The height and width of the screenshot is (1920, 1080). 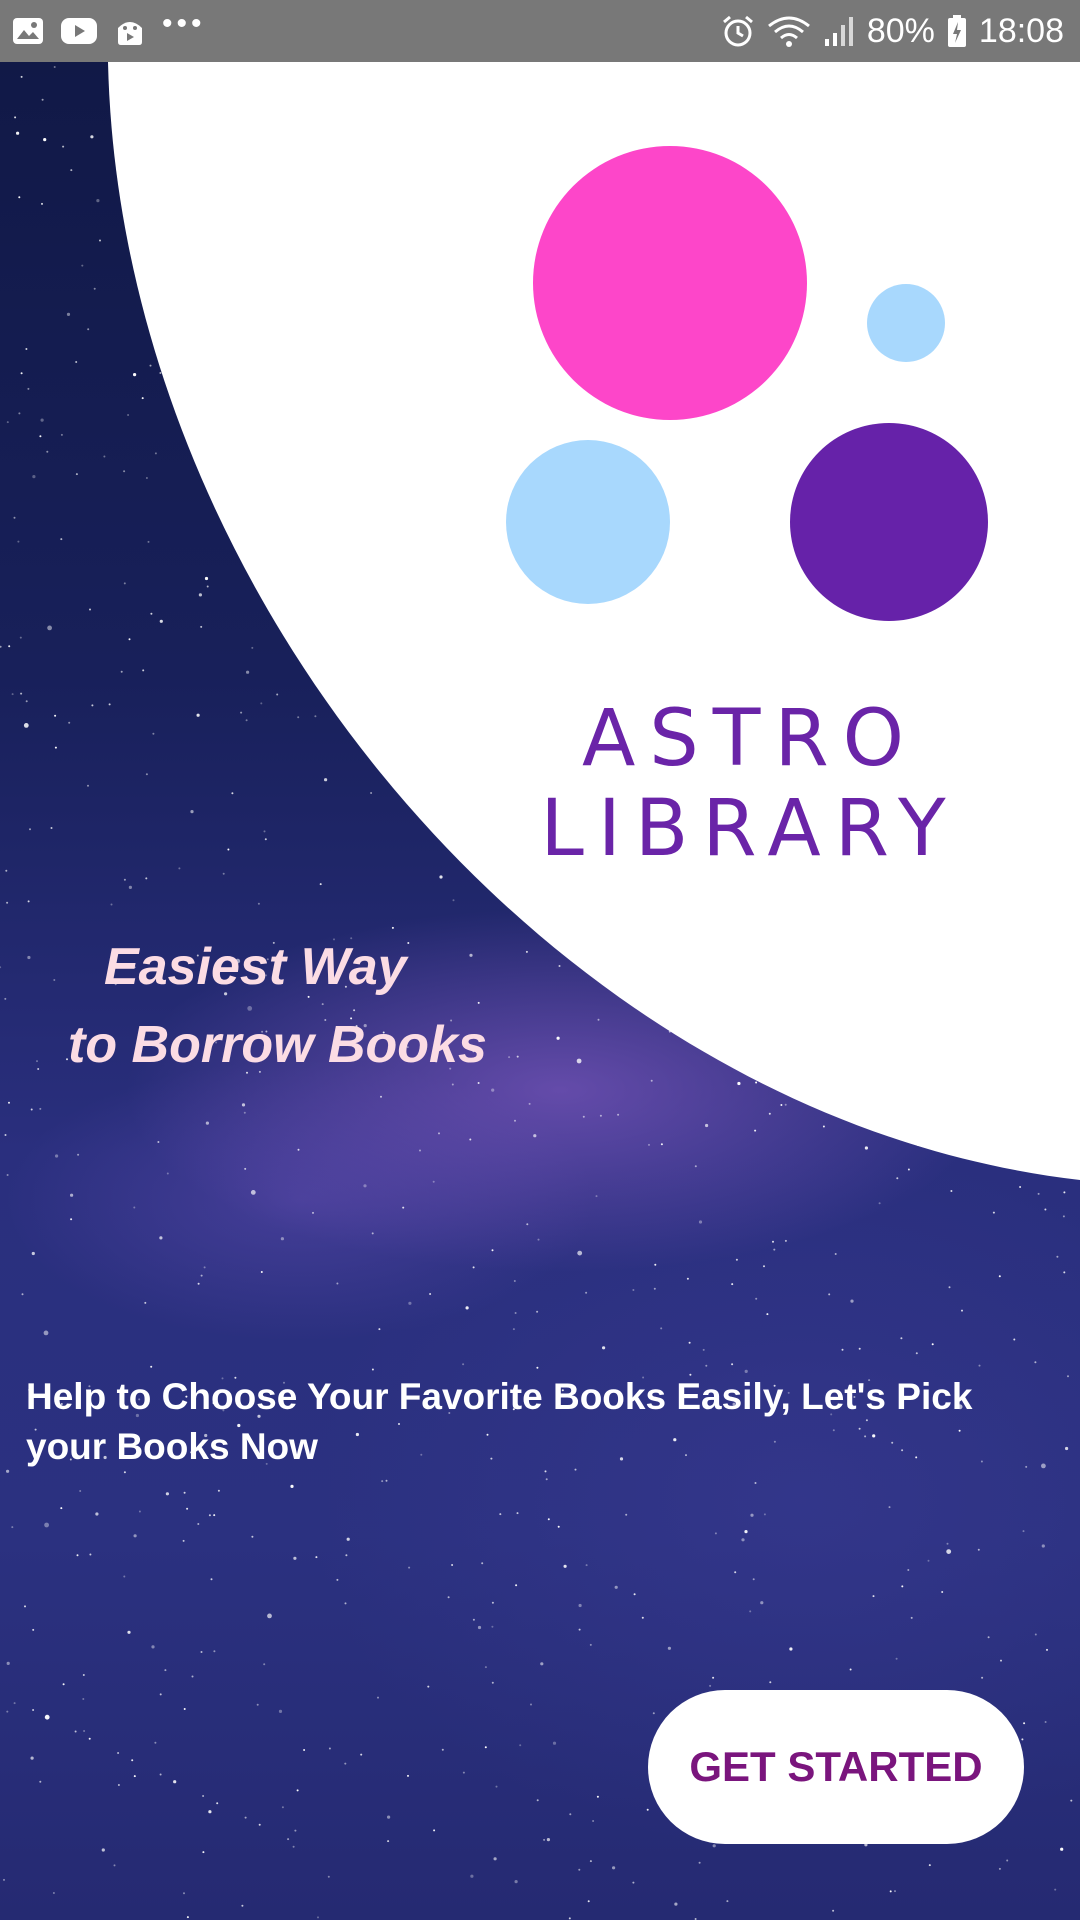 What do you see at coordinates (670, 283) in the screenshot?
I see `logo-pink-circle` at bounding box center [670, 283].